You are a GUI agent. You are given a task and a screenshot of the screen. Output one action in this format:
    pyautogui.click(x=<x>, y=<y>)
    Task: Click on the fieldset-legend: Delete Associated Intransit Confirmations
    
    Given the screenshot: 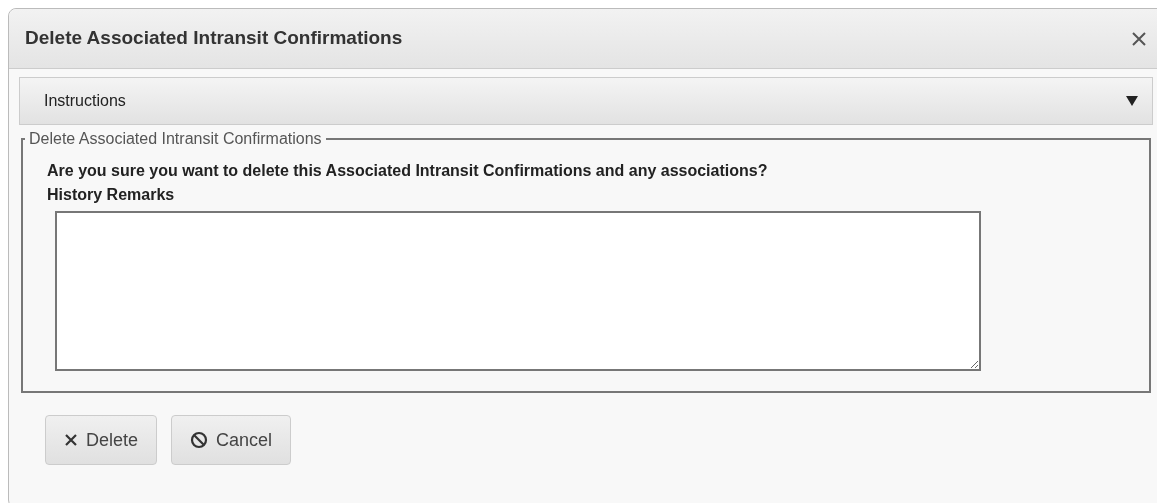 What is the action you would take?
    pyautogui.click(x=175, y=139)
    